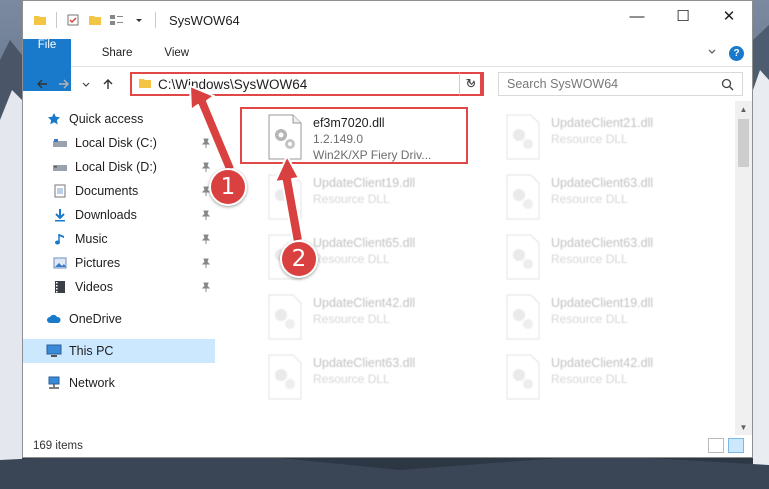 This screenshot has width=769, height=489. I want to click on scroll-up-icon: ▲, so click(743, 109).